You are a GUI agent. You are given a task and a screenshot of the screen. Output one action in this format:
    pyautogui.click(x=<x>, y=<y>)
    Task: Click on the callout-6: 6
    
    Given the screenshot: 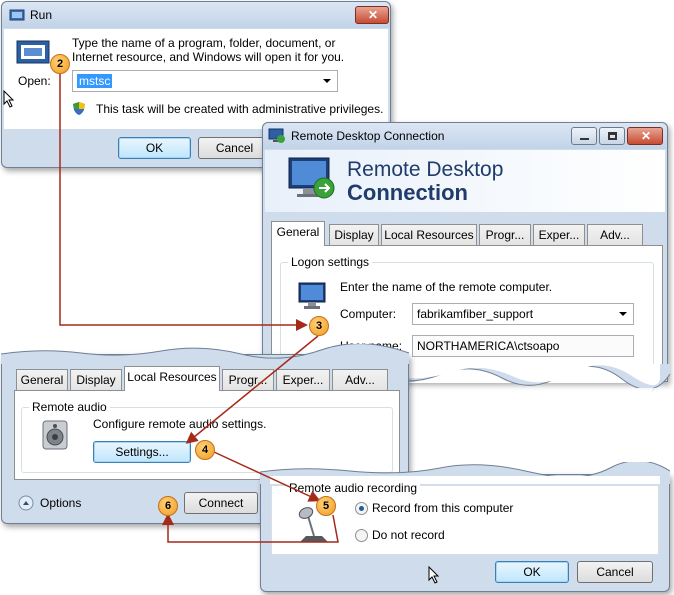 What is the action you would take?
    pyautogui.click(x=168, y=506)
    